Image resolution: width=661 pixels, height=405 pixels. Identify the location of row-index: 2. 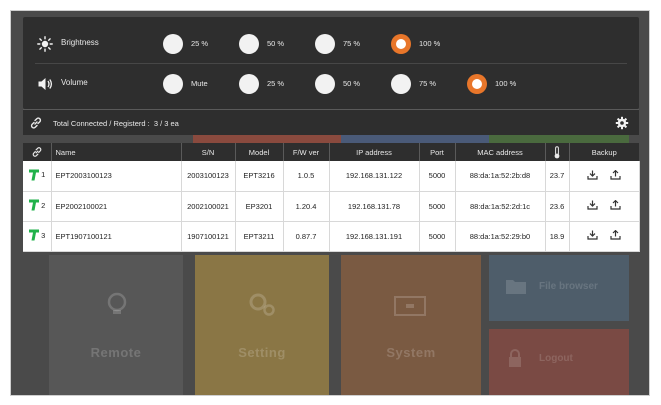
(43, 205).